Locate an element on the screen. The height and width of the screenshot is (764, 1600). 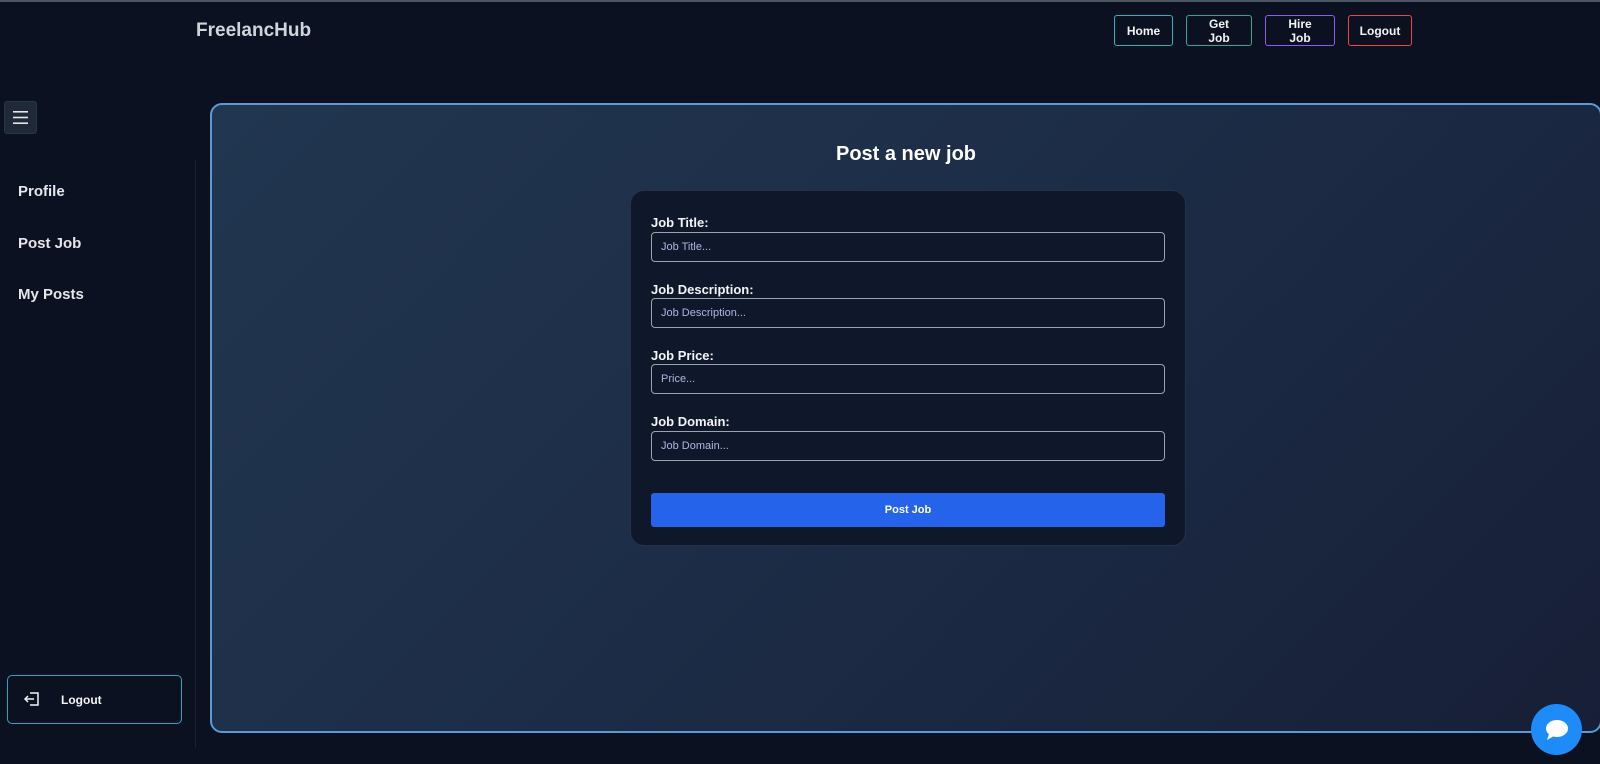
chat-widget-button is located at coordinates (1556, 729).